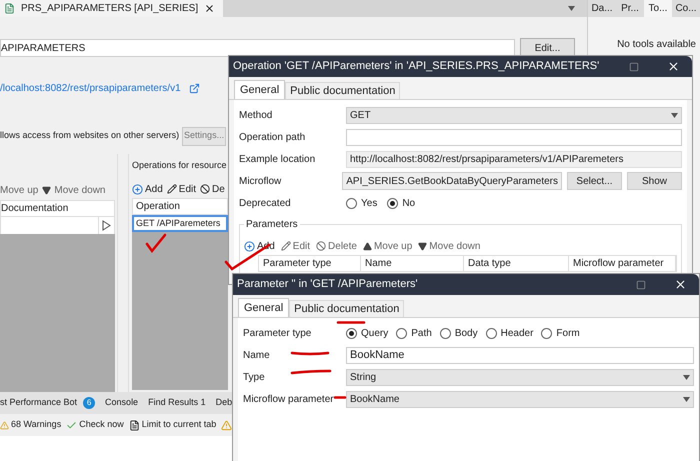 The width and height of the screenshot is (700, 461). I want to click on panel-tab: Deb, so click(224, 403).